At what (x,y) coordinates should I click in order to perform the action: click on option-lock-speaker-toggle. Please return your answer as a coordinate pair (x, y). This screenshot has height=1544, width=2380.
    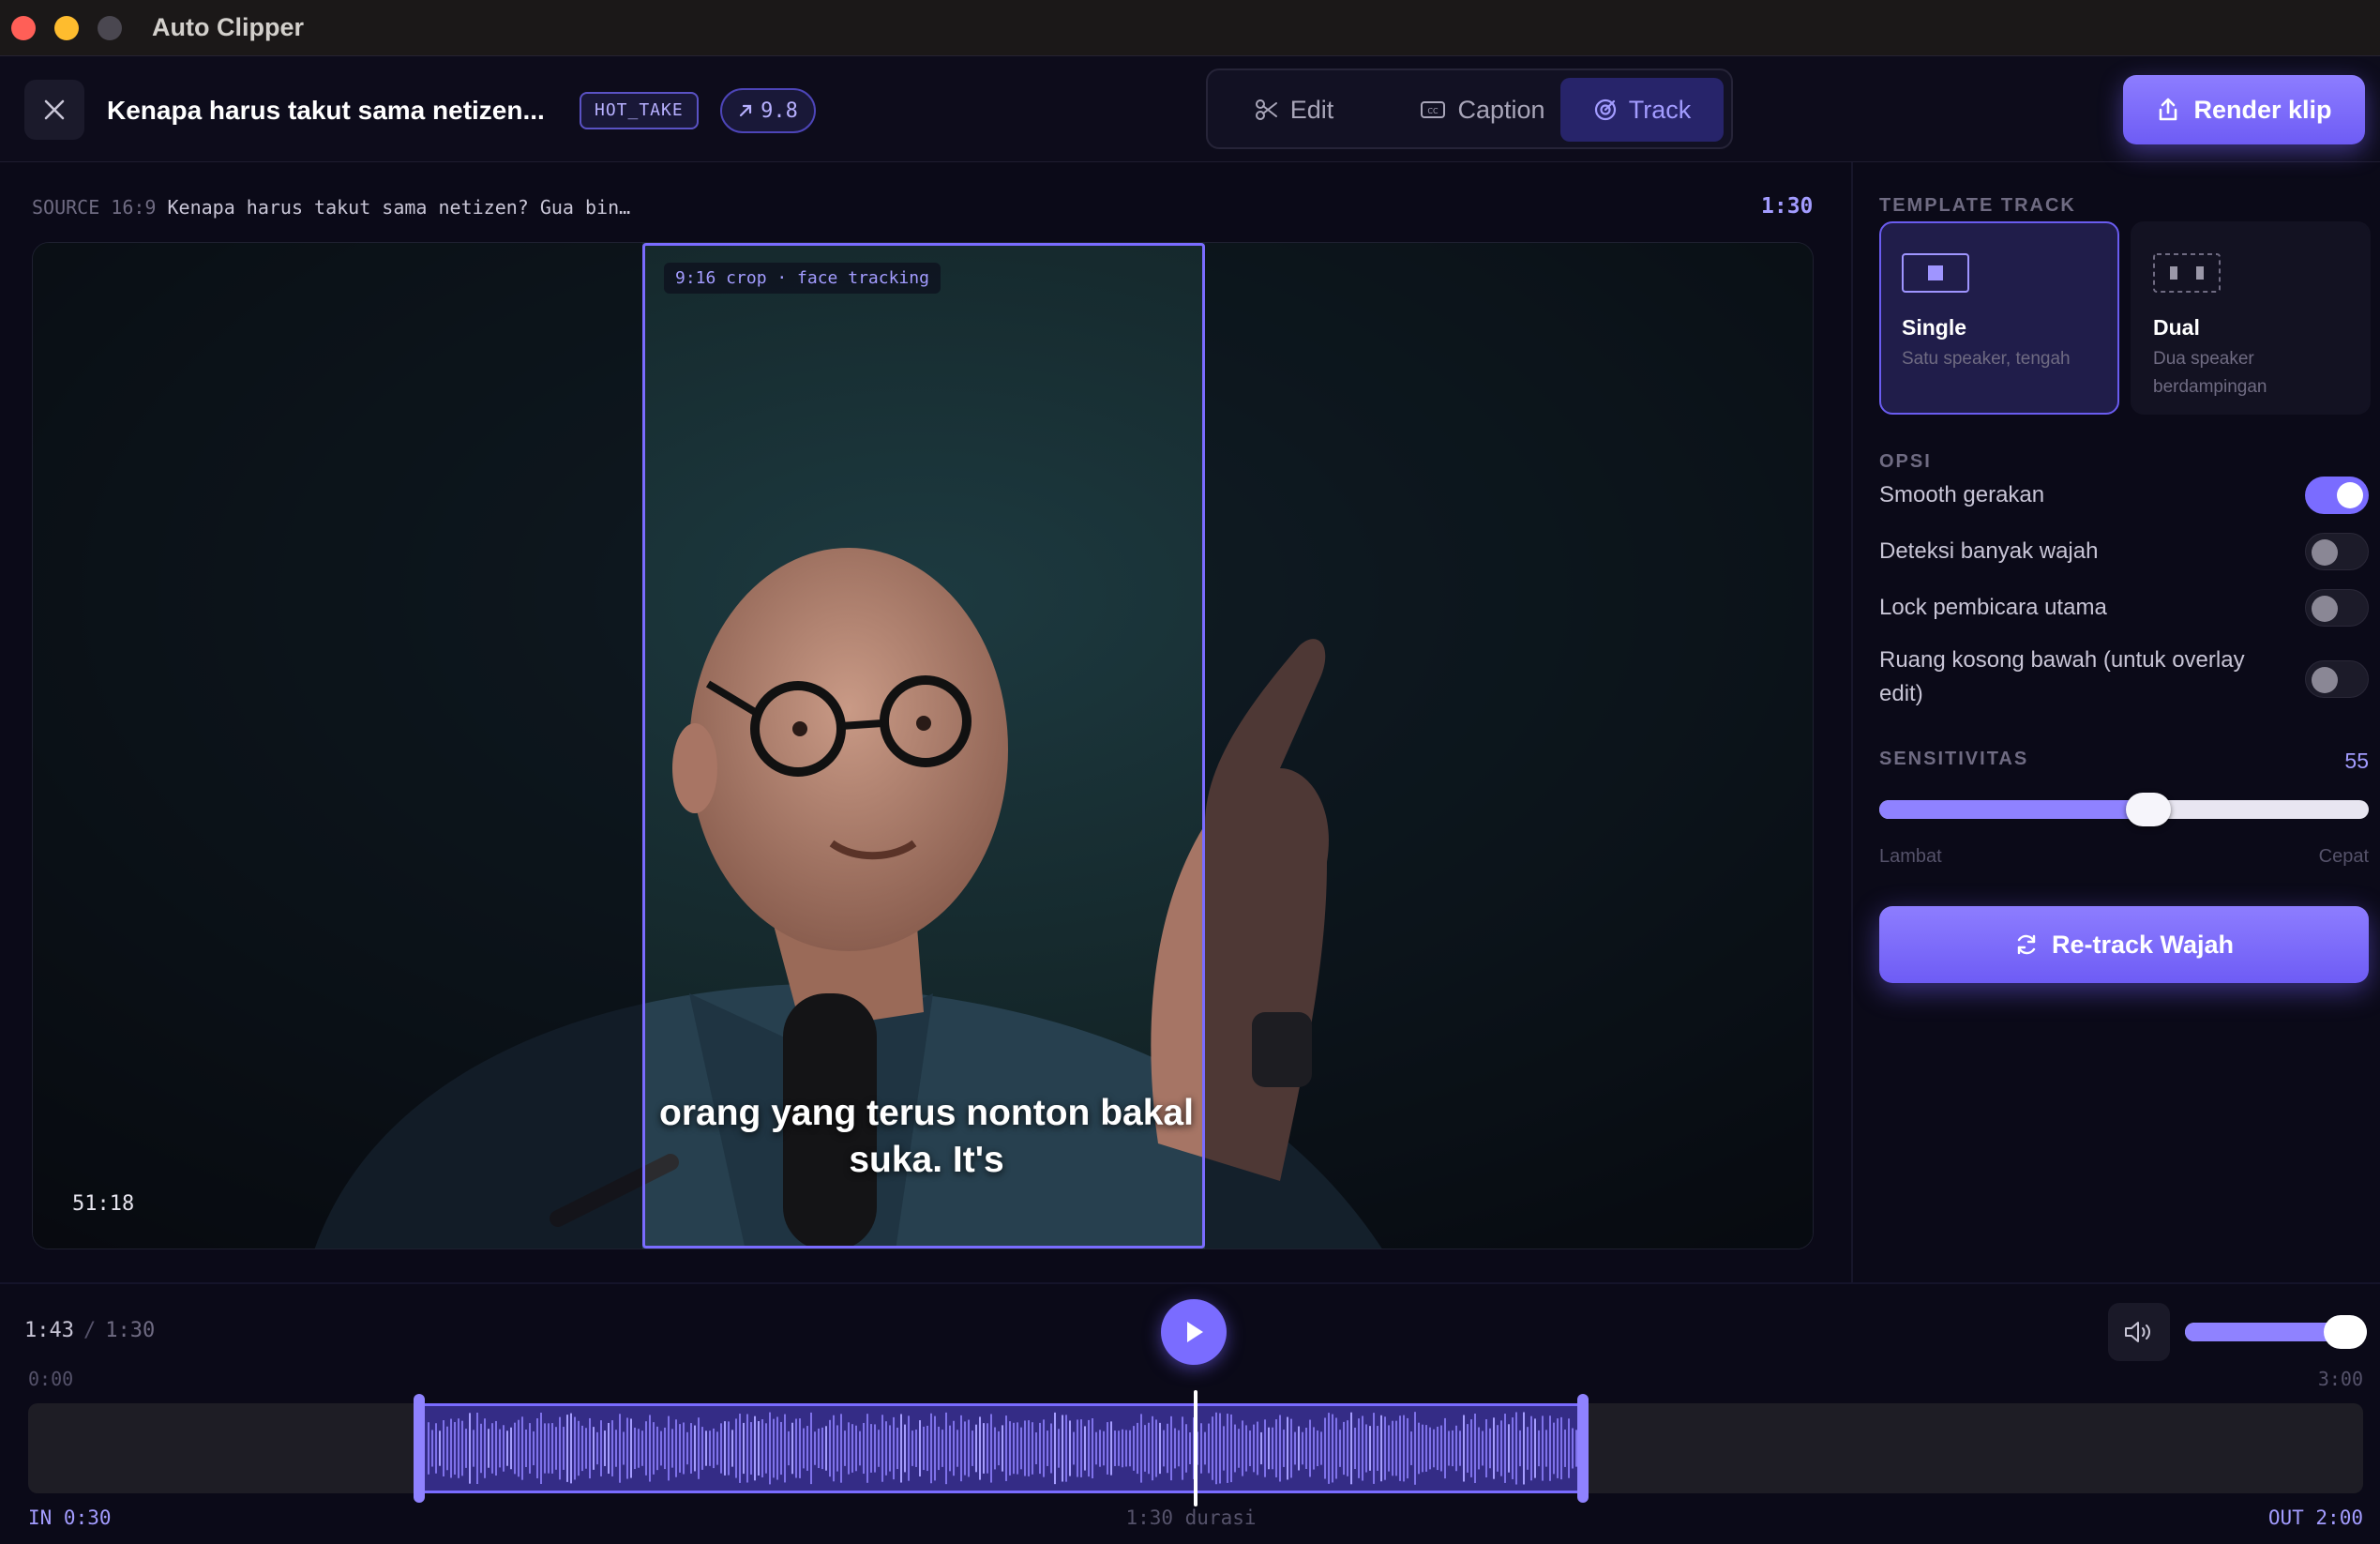
    Looking at the image, I should click on (2337, 608).